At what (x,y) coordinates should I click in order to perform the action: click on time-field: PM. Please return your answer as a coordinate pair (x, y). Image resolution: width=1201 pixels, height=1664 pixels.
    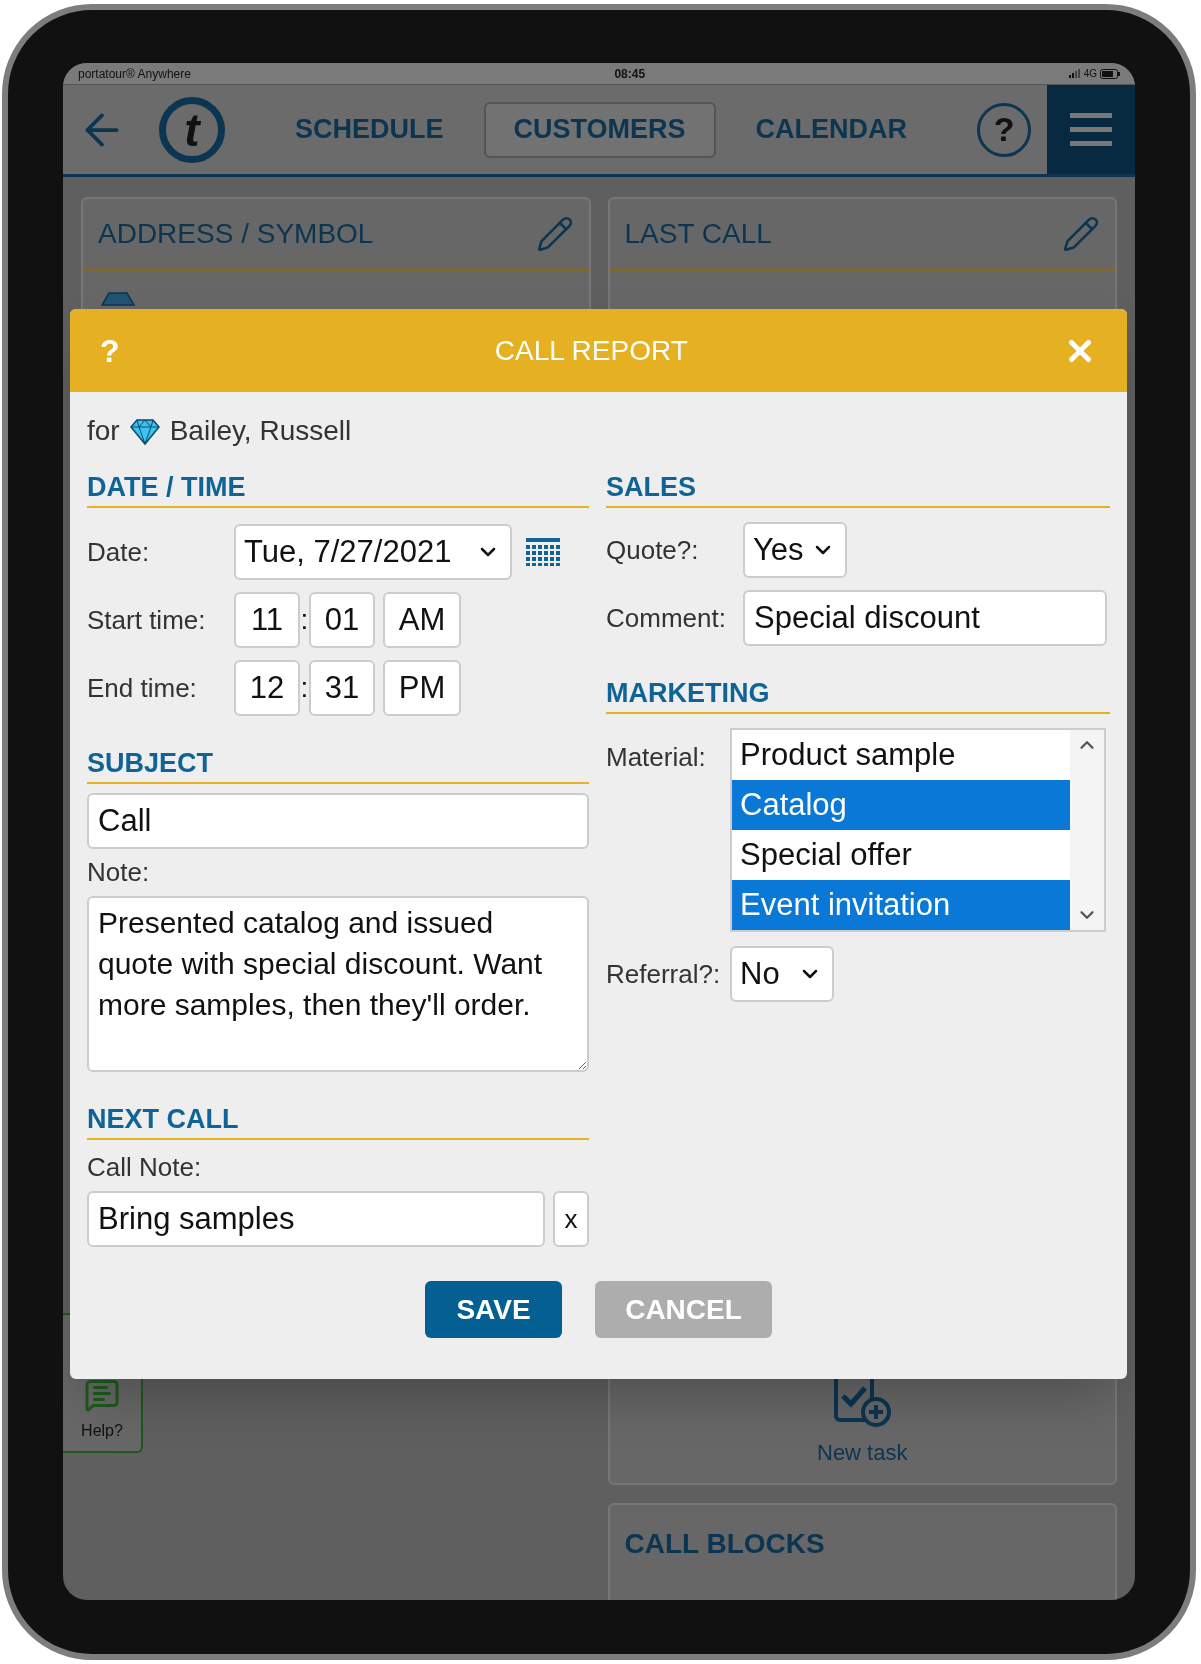
    Looking at the image, I should click on (422, 688).